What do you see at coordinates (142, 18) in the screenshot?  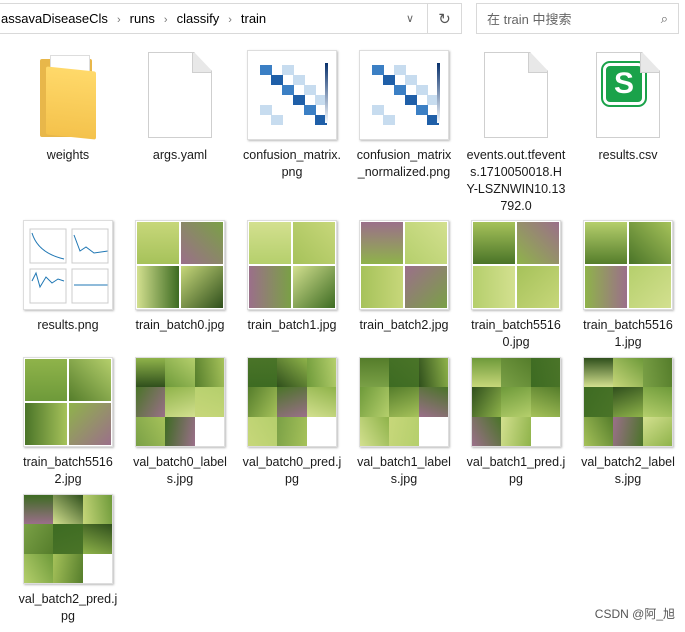 I see `breadcrumb-item: runs` at bounding box center [142, 18].